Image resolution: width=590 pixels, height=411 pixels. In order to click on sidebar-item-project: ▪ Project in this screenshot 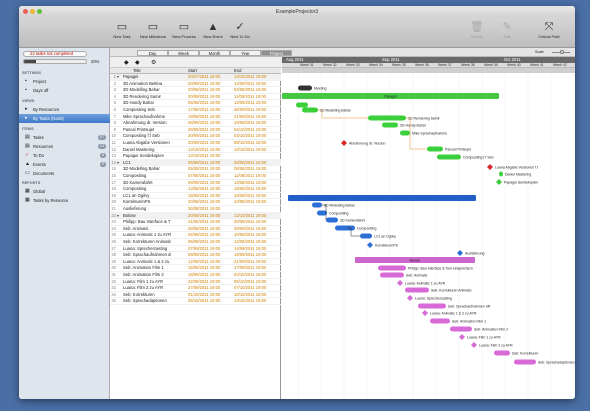, I will do `click(64, 81)`.